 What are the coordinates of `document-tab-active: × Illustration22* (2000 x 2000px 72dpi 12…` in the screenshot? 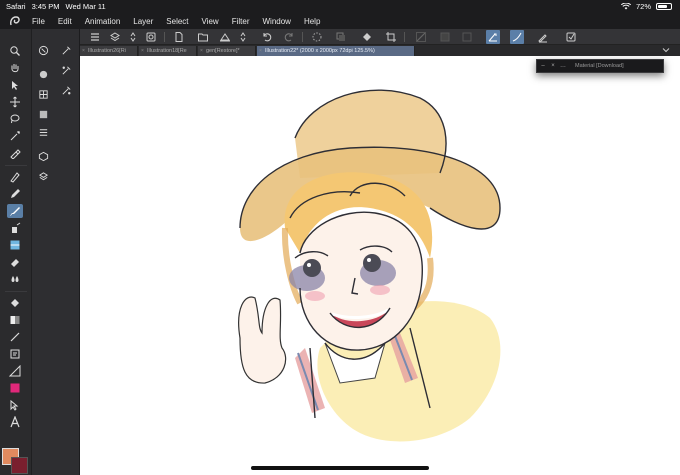 It's located at (336, 51).